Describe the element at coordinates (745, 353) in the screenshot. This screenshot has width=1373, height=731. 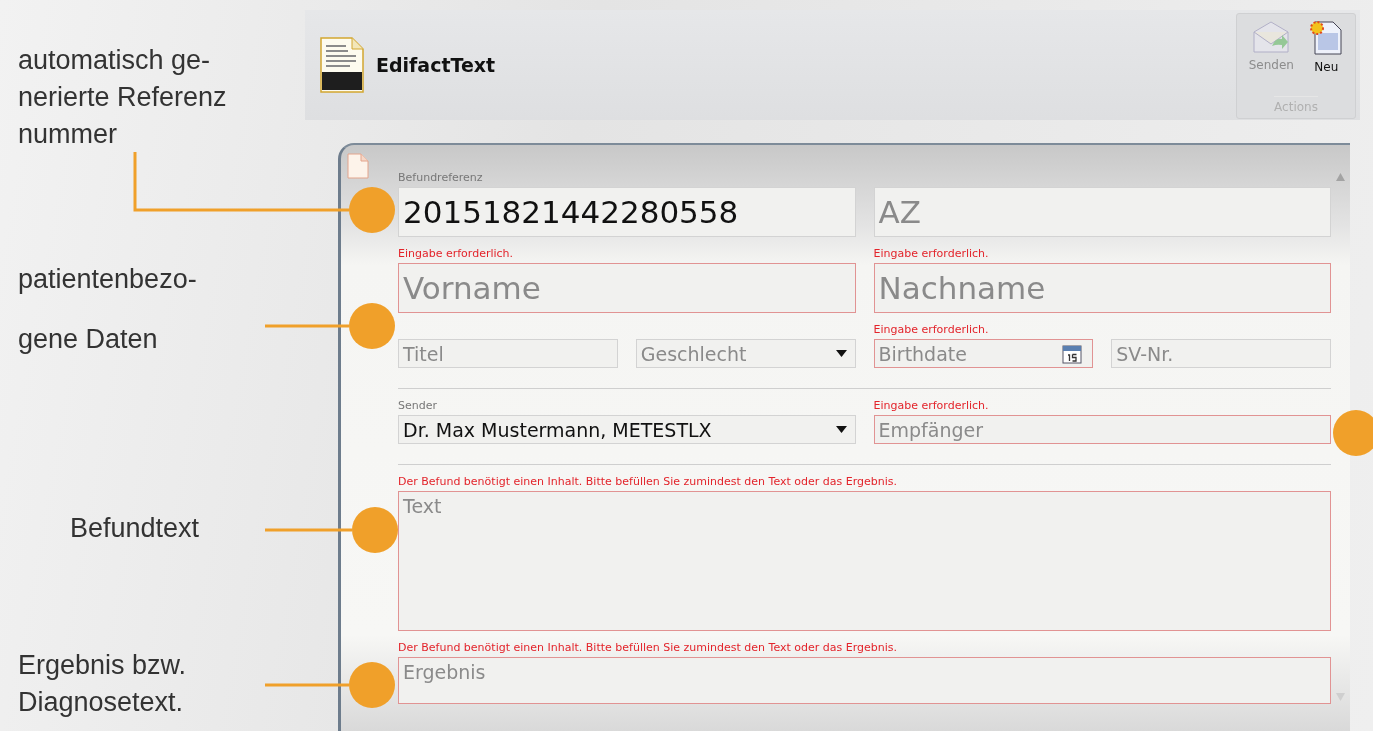
I see `dropdown-field: Geschlecht` at that location.